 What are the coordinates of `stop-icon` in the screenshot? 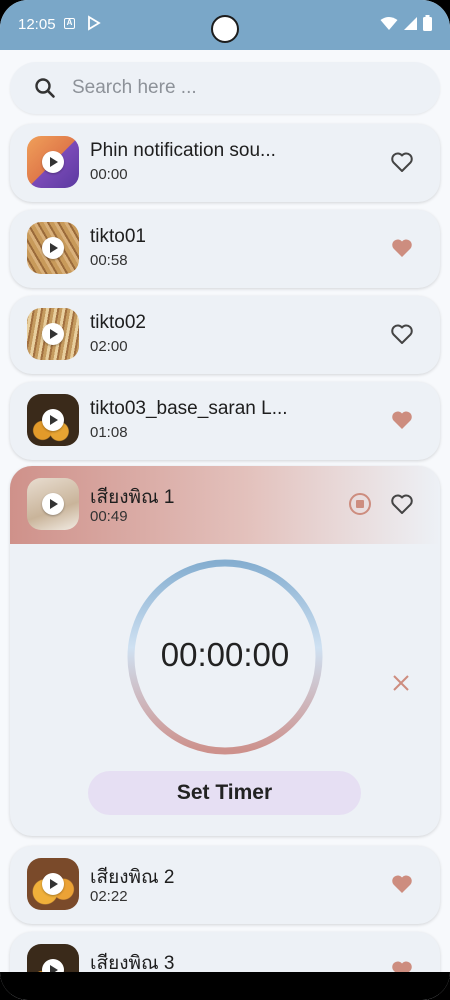 It's located at (360, 504).